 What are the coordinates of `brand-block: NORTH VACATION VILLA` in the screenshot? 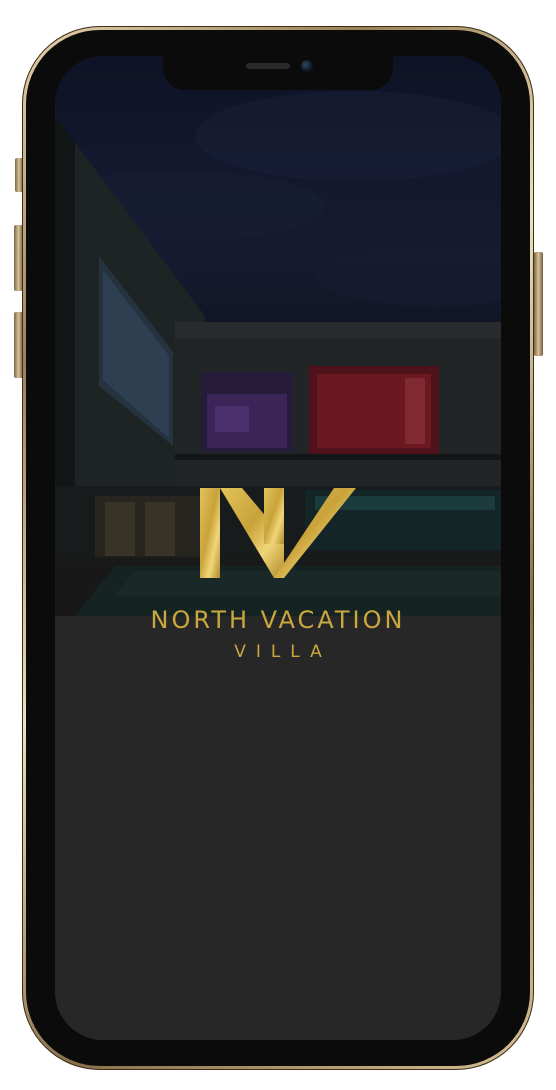 It's located at (278, 573).